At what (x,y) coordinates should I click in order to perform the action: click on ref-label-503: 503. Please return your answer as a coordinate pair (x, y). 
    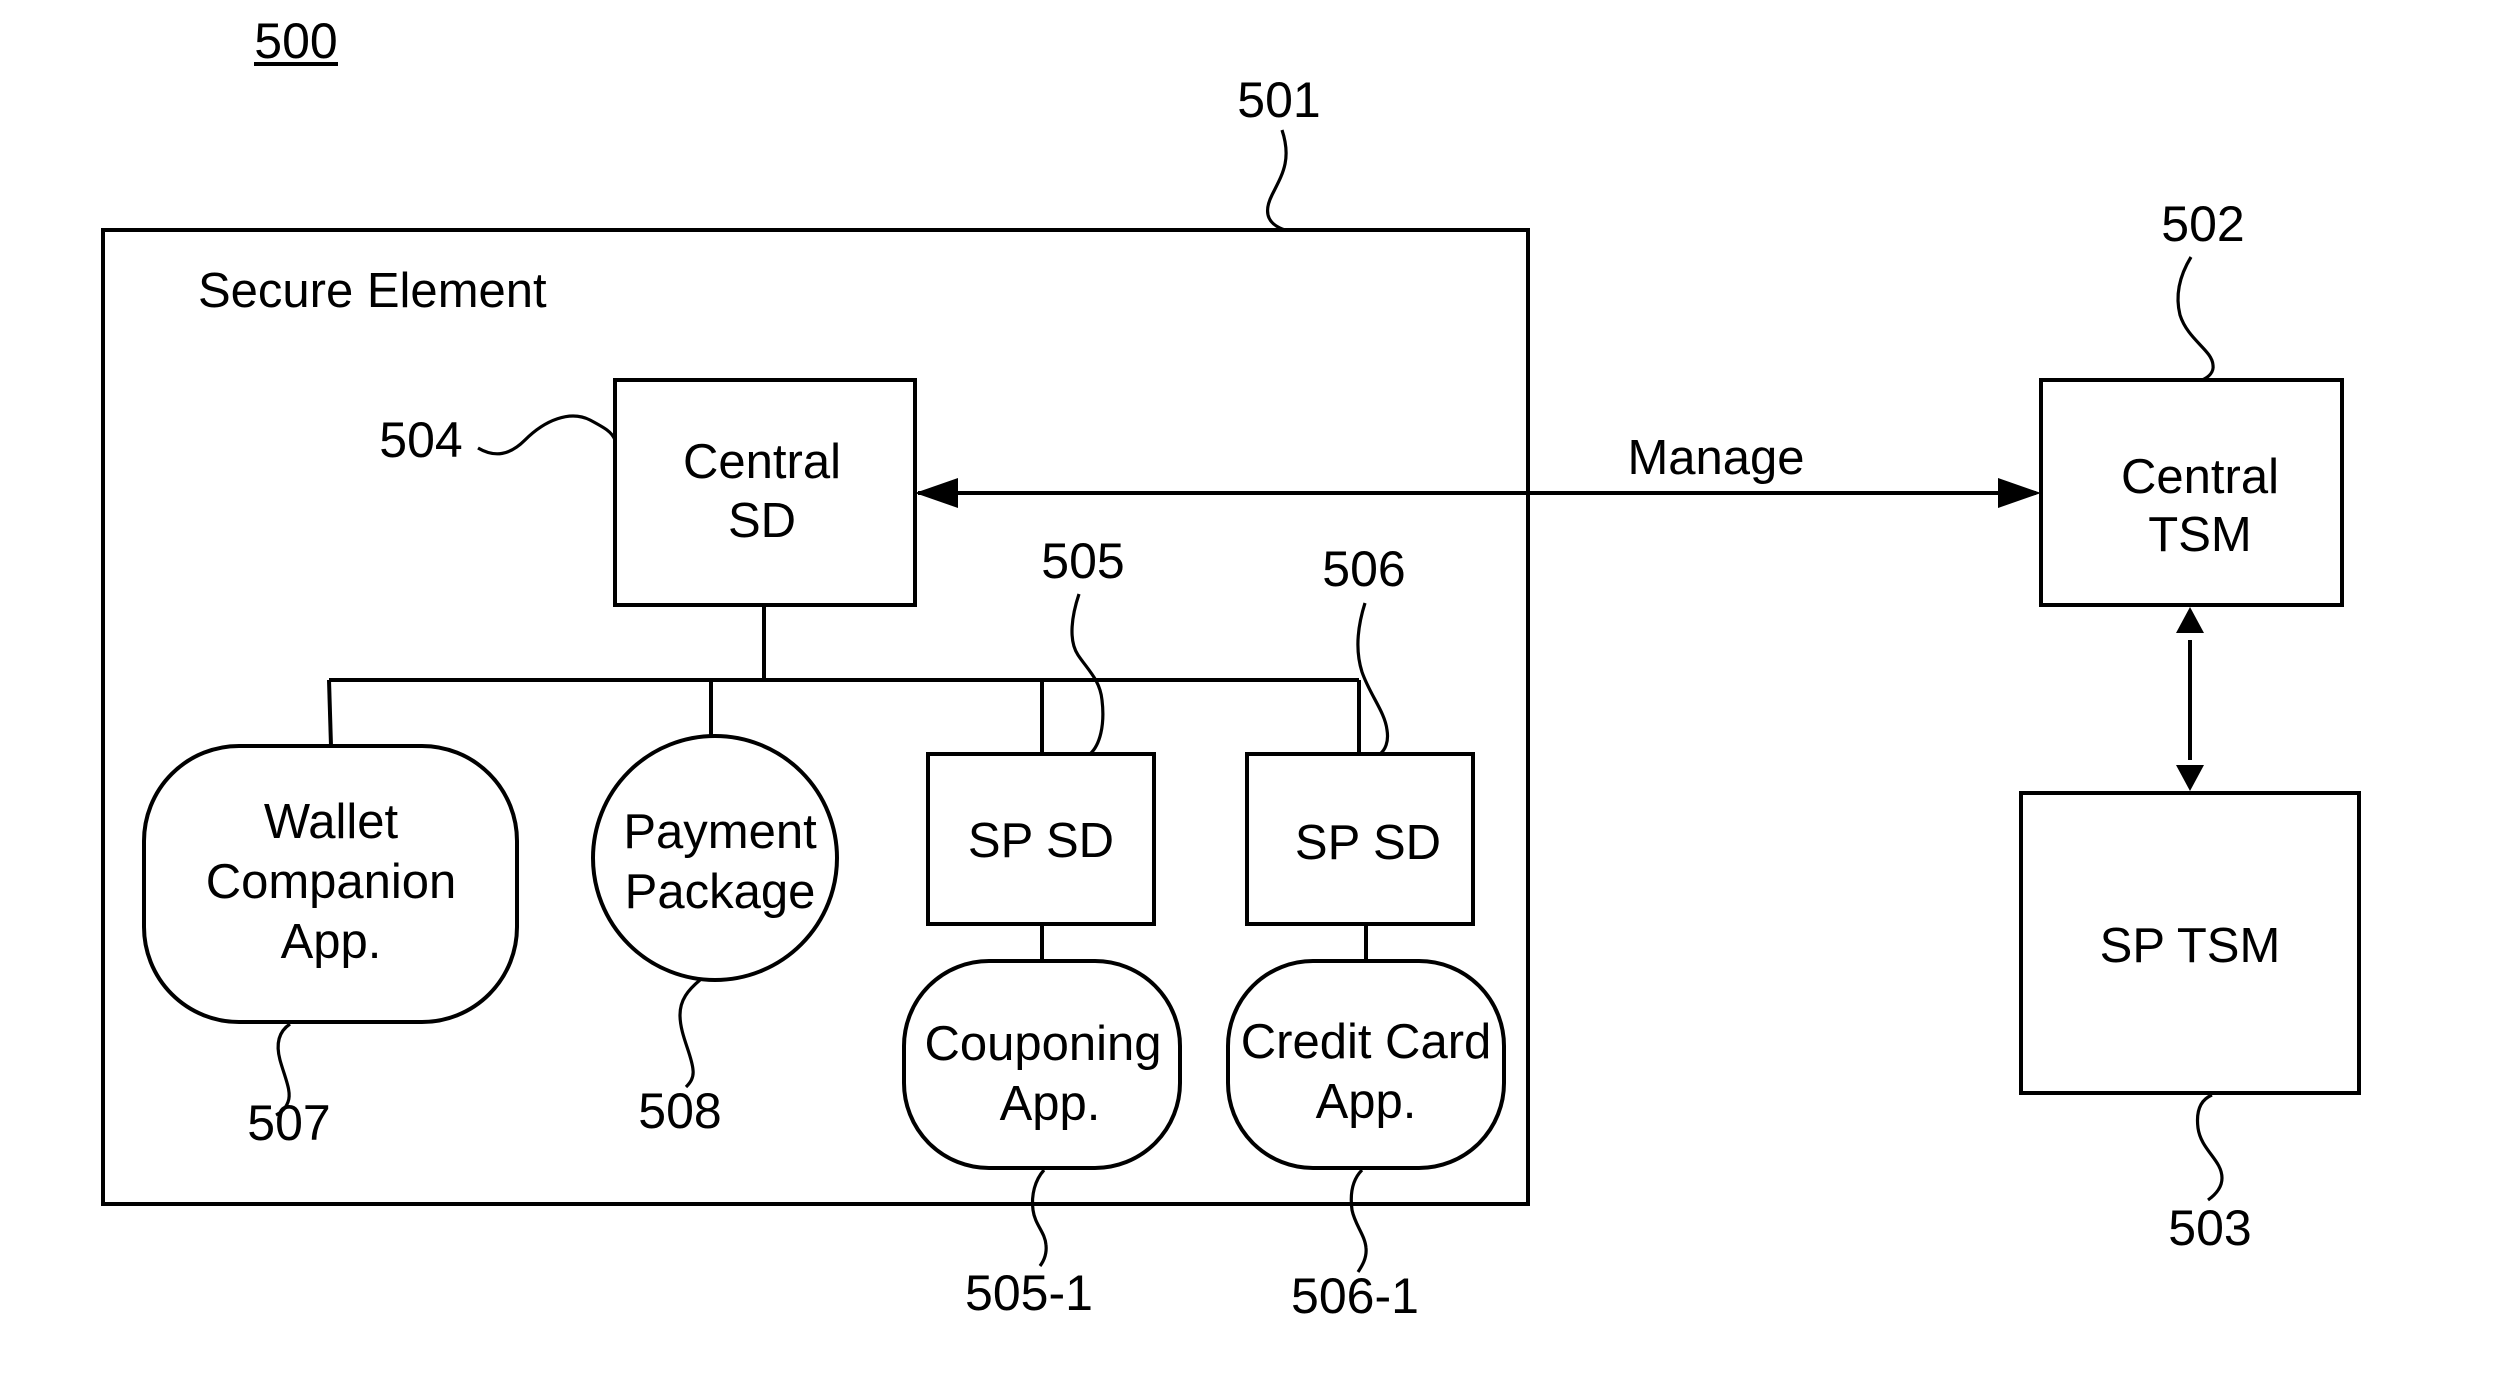
    Looking at the image, I should click on (2209, 1228).